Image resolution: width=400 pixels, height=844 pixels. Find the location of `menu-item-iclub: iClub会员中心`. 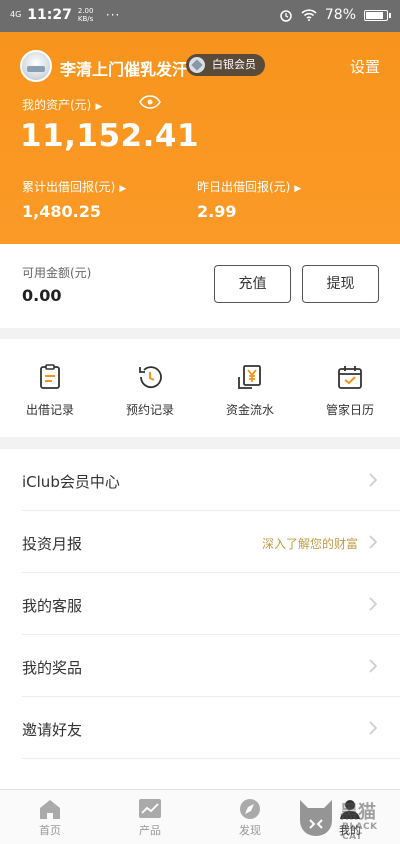

menu-item-iclub: iClub会员中心 is located at coordinates (211, 480).